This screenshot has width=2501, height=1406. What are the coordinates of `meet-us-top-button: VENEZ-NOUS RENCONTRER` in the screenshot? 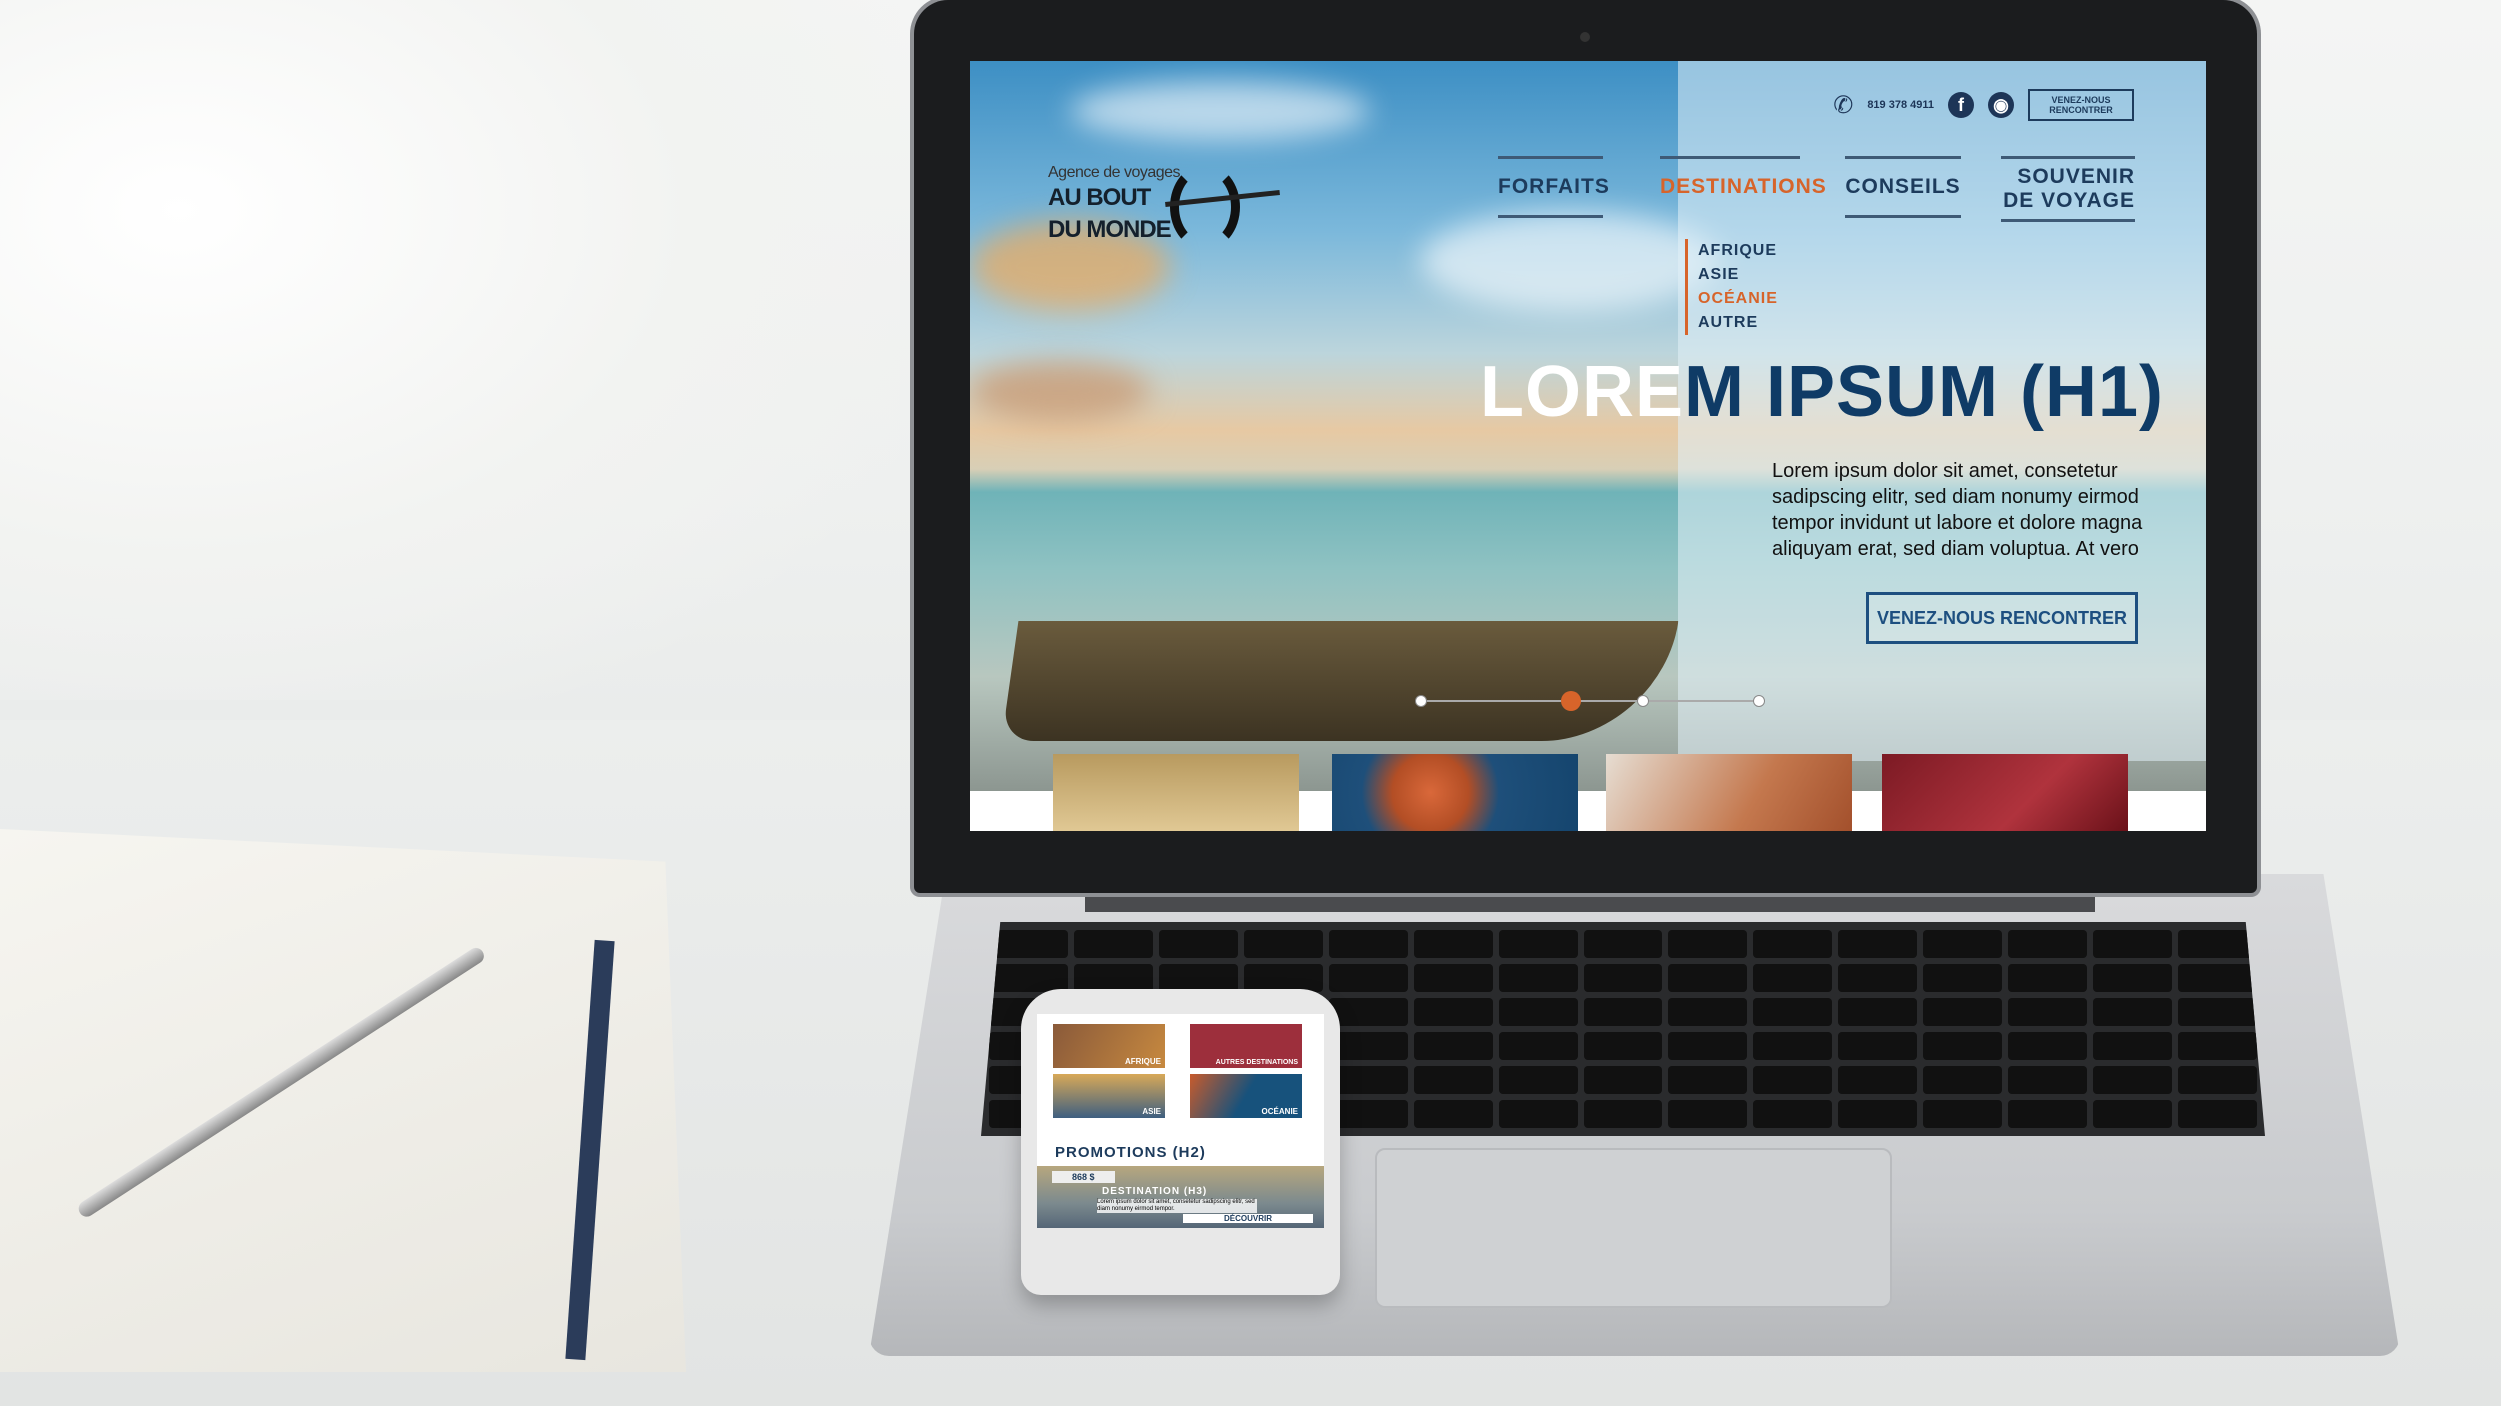 It's located at (2081, 105).